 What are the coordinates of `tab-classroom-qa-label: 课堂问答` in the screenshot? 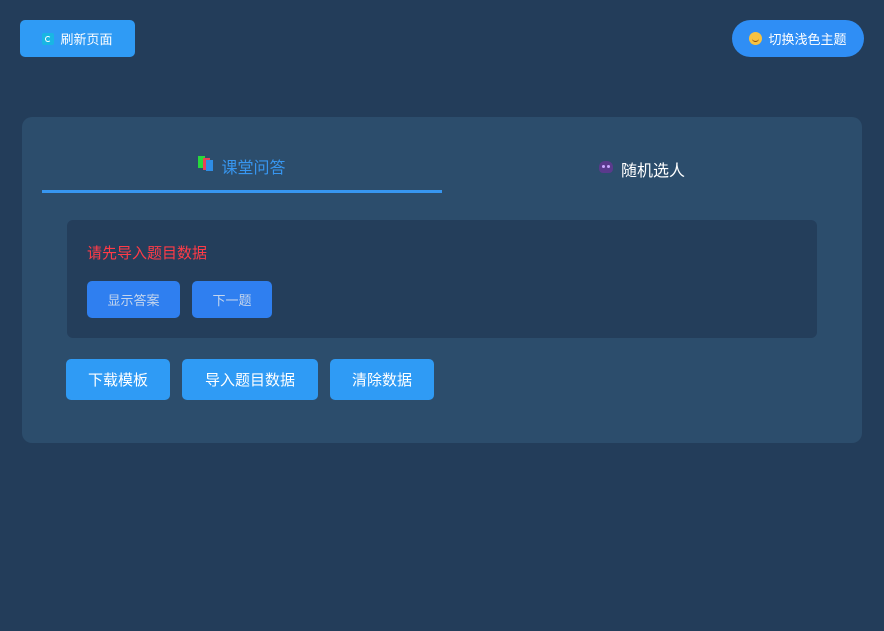 It's located at (253, 167).